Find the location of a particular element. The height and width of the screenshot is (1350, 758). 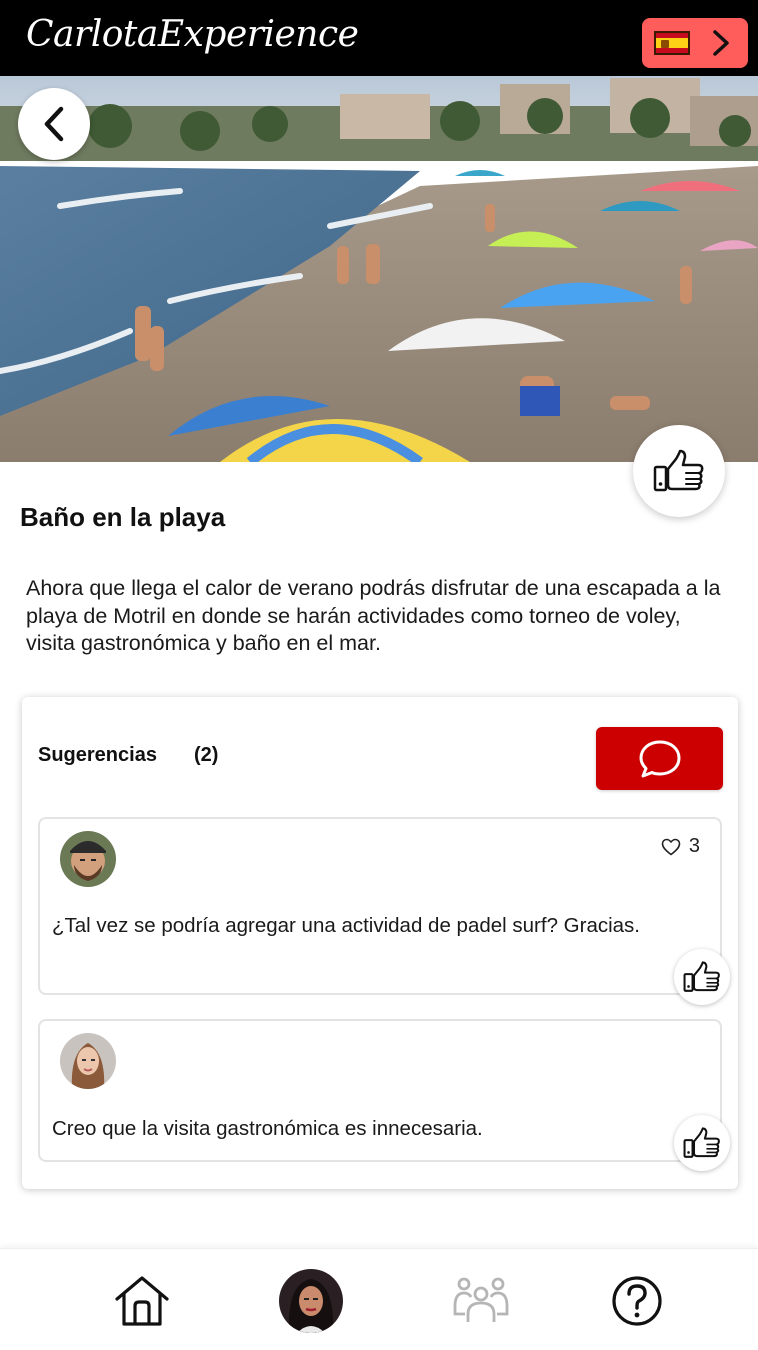

top-header: CarlotaExperience is located at coordinates (379, 38).